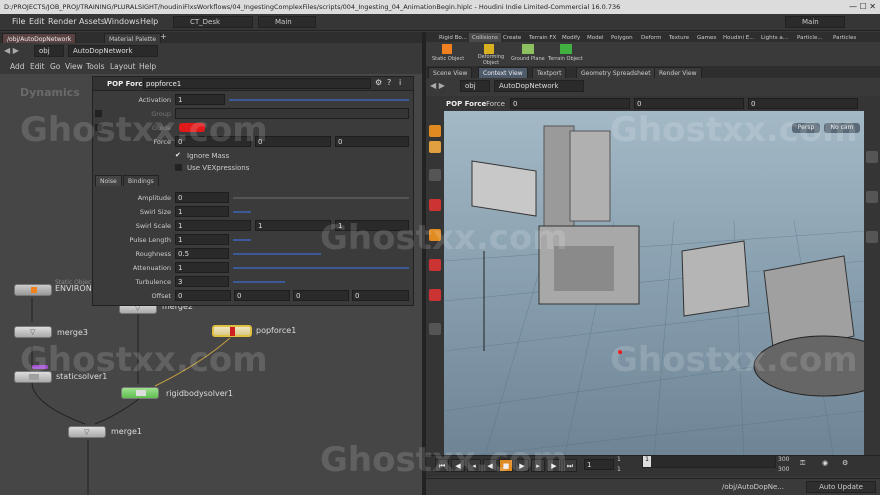 Image resolution: width=880 pixels, height=495 pixels. Describe the element at coordinates (232, 331) in the screenshot. I see `node-popforce1` at that location.